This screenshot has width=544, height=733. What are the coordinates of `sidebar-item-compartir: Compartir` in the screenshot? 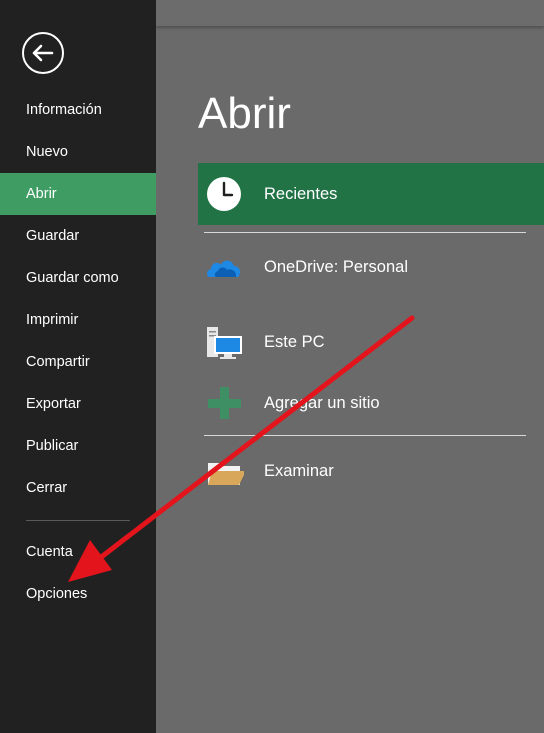 It's located at (78, 362).